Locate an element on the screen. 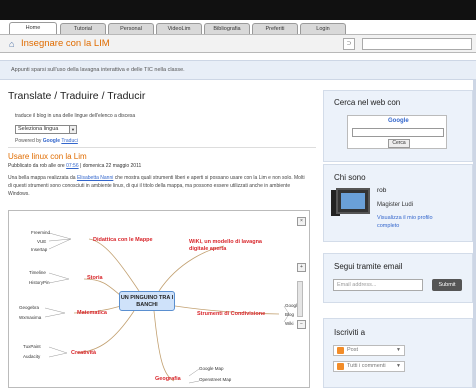 This screenshot has height=388, width=476. mind-map-close-button: × is located at coordinates (301, 221).